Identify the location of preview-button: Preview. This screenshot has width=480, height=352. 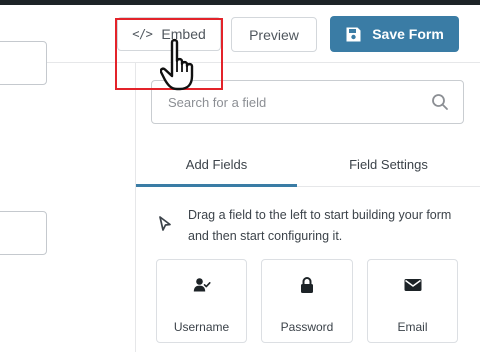
(274, 34).